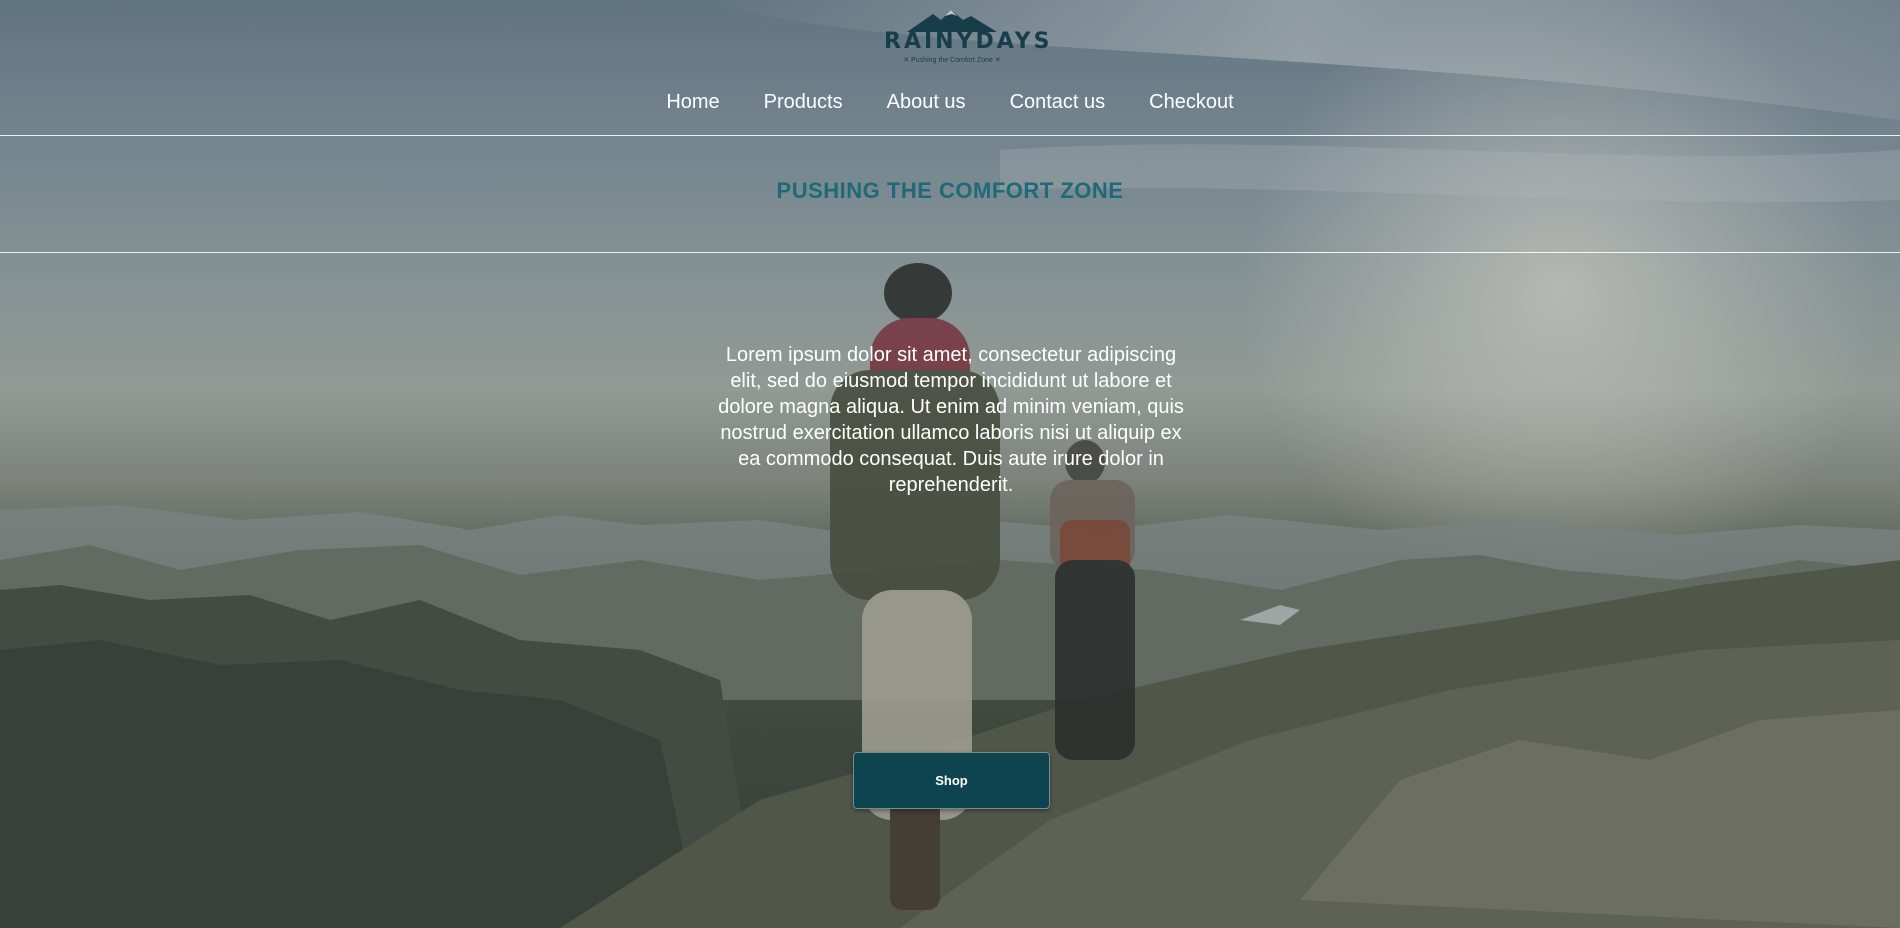  What do you see at coordinates (803, 102) in the screenshot?
I see `nav-item-products: Products` at bounding box center [803, 102].